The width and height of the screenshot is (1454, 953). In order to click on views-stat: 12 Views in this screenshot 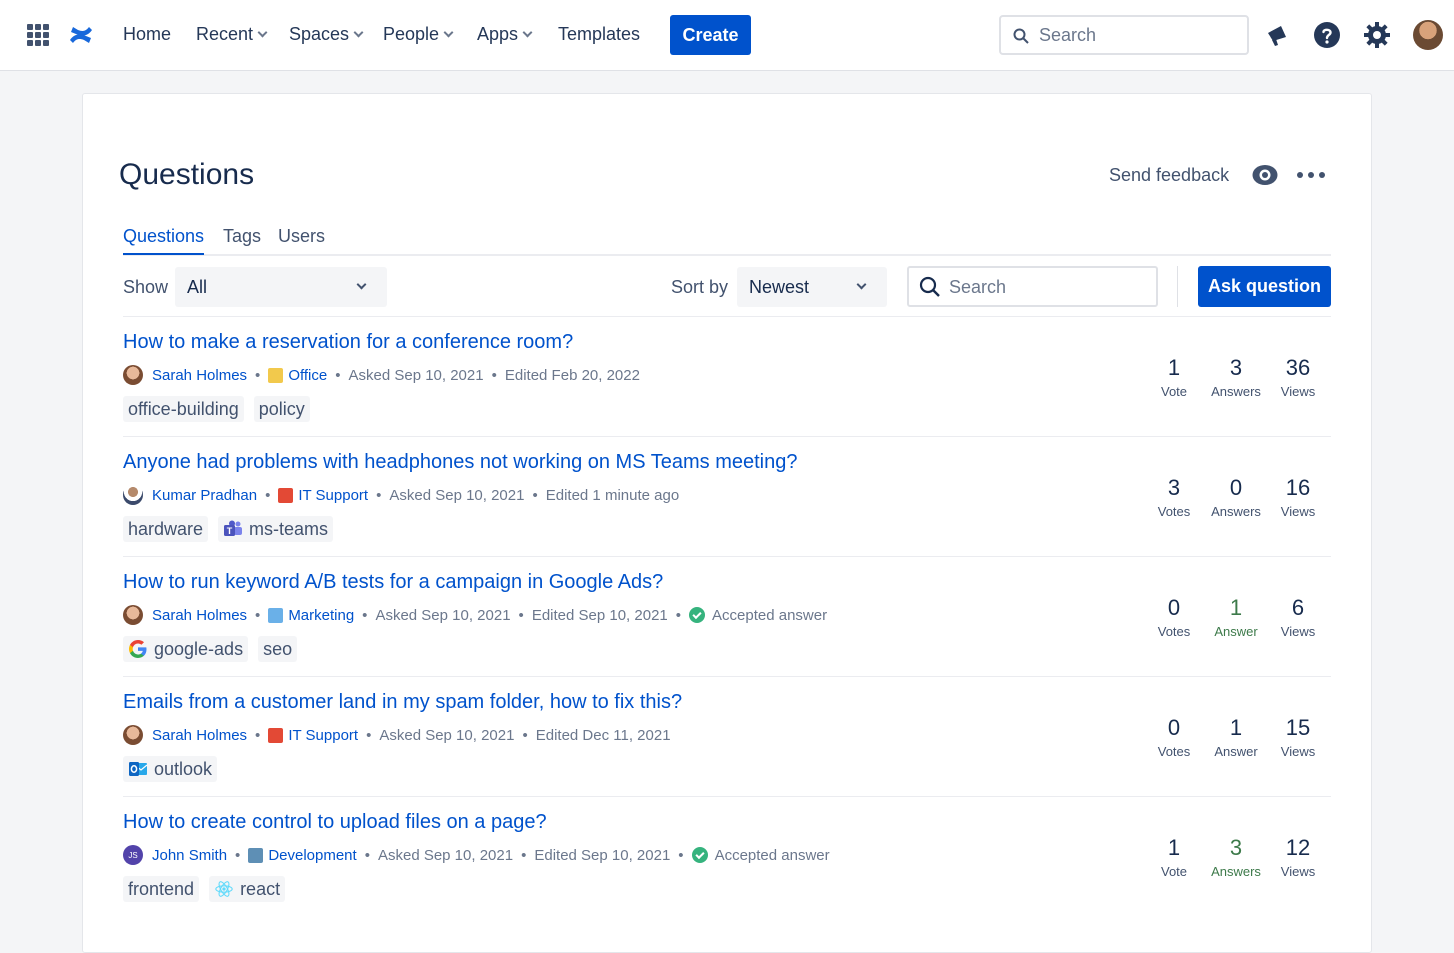, I will do `click(1298, 857)`.